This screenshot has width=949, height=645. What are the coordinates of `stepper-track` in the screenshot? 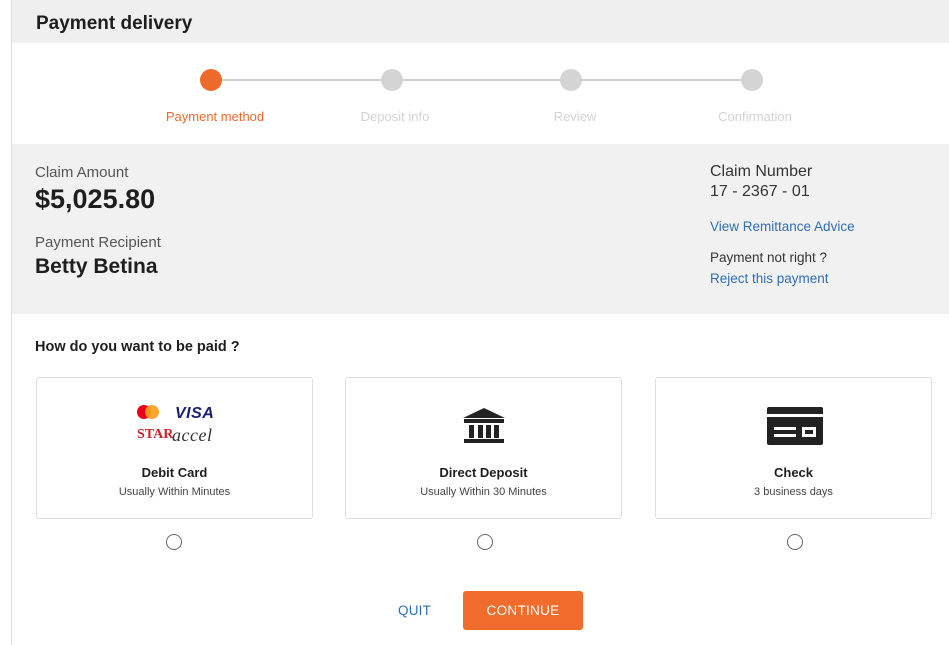 It's located at (486, 80).